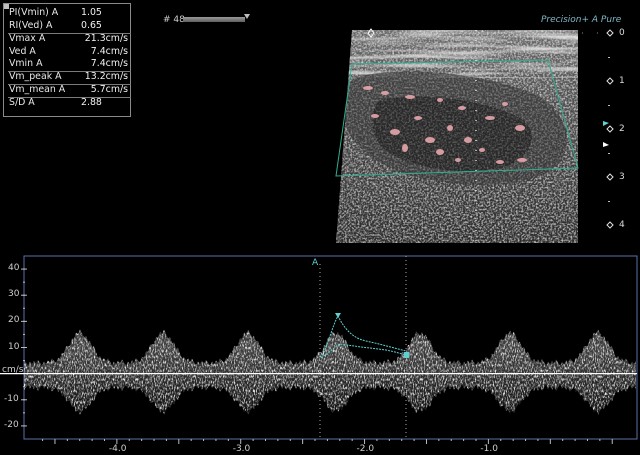 This screenshot has height=455, width=640. I want to click on time-tick-label: -2.0, so click(365, 449).